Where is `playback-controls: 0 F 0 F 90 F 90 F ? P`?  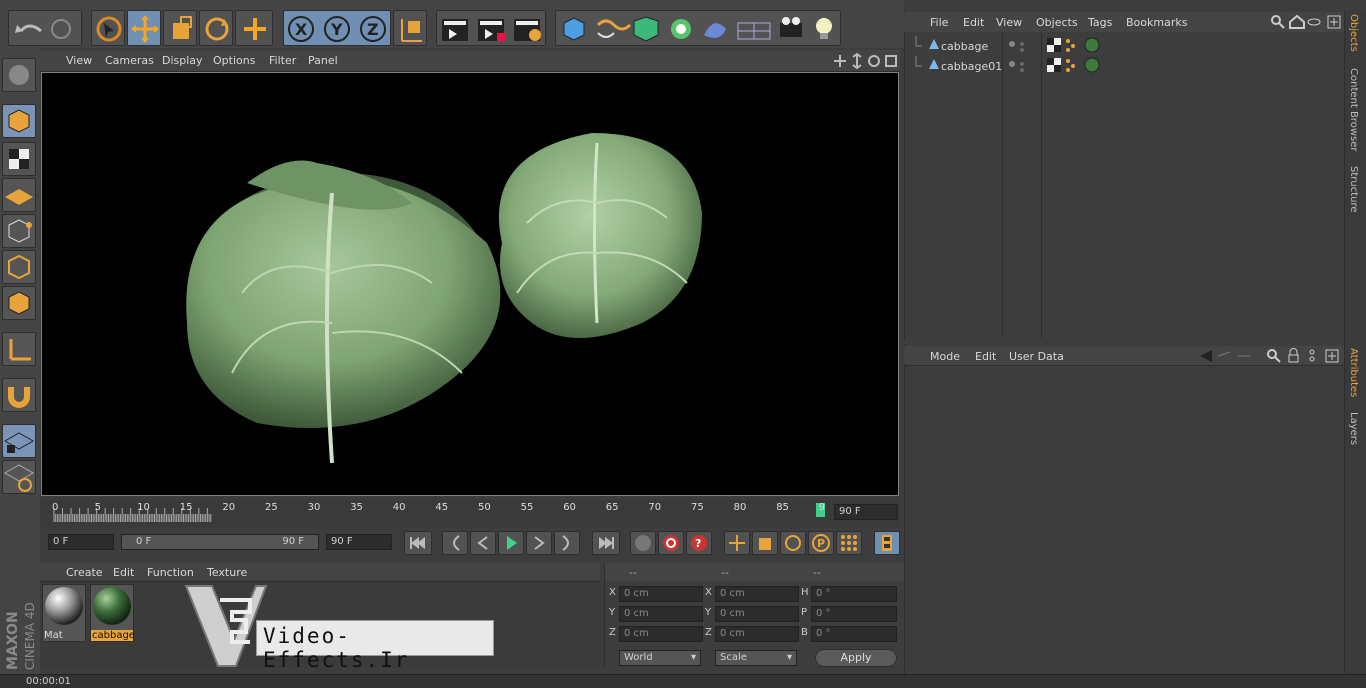 playback-controls: 0 F 0 F 90 F 90 F ? P is located at coordinates (472, 544).